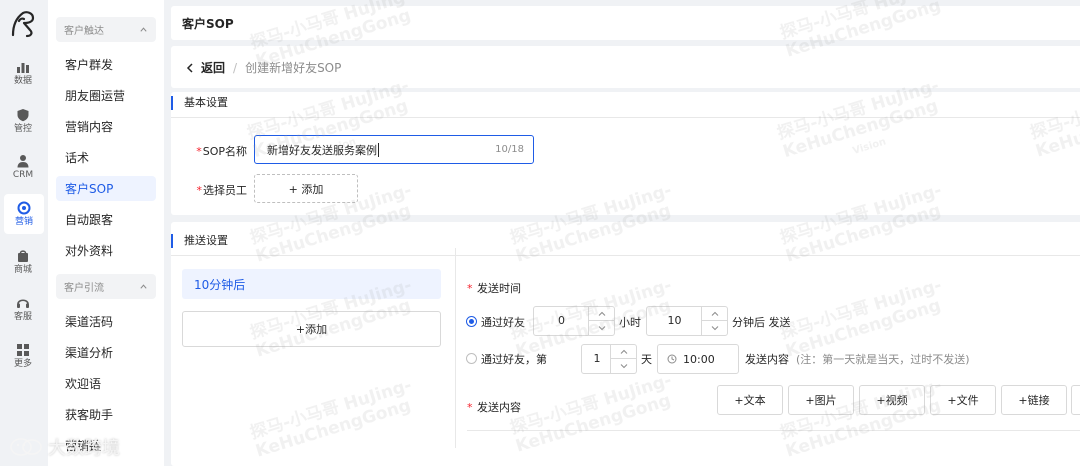 This screenshot has width=1080, height=466. I want to click on sop-name-input: 新增好友发送服务案例 10/18, so click(394, 149).